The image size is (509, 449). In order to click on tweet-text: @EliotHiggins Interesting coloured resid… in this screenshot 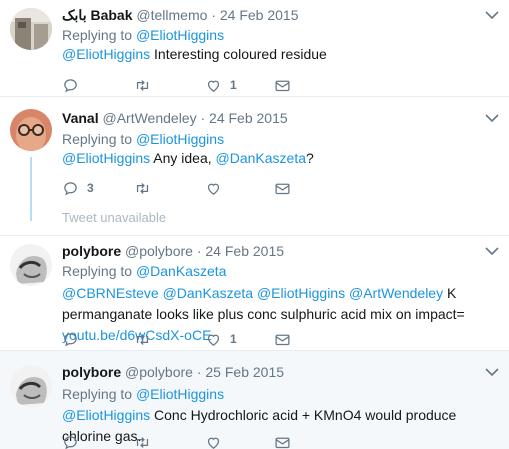, I will do `click(282, 54)`.